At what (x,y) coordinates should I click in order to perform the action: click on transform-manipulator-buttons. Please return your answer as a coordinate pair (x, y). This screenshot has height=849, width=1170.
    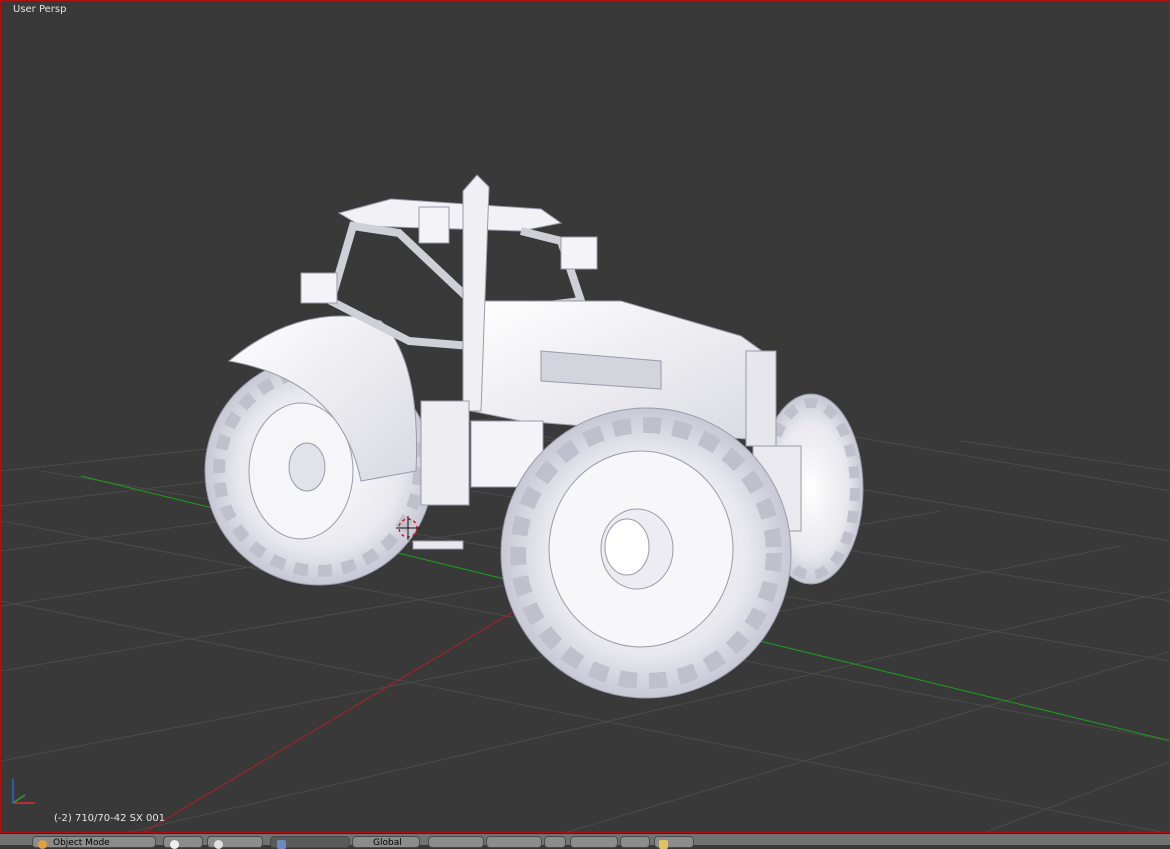
    Looking at the image, I should click on (310, 842).